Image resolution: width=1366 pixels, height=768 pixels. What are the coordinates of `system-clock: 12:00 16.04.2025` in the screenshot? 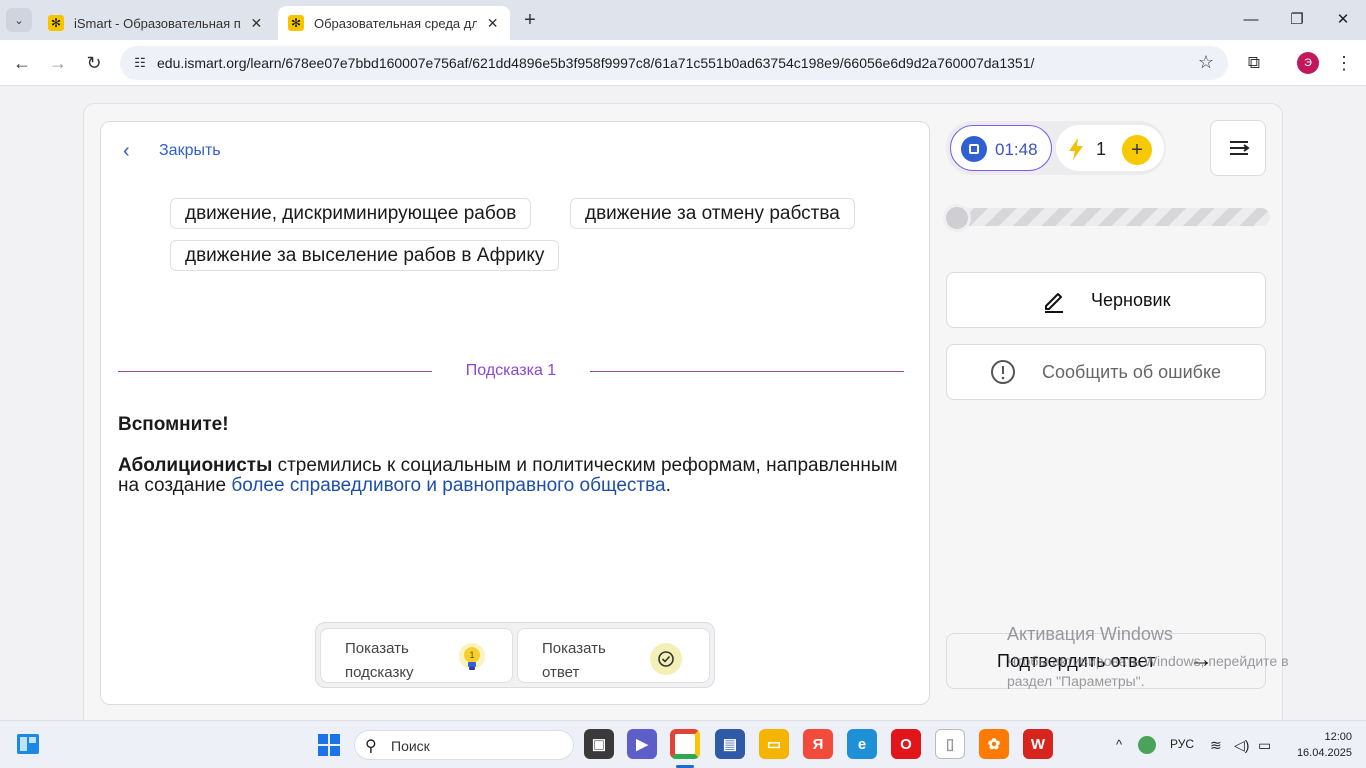 It's located at (1317, 745).